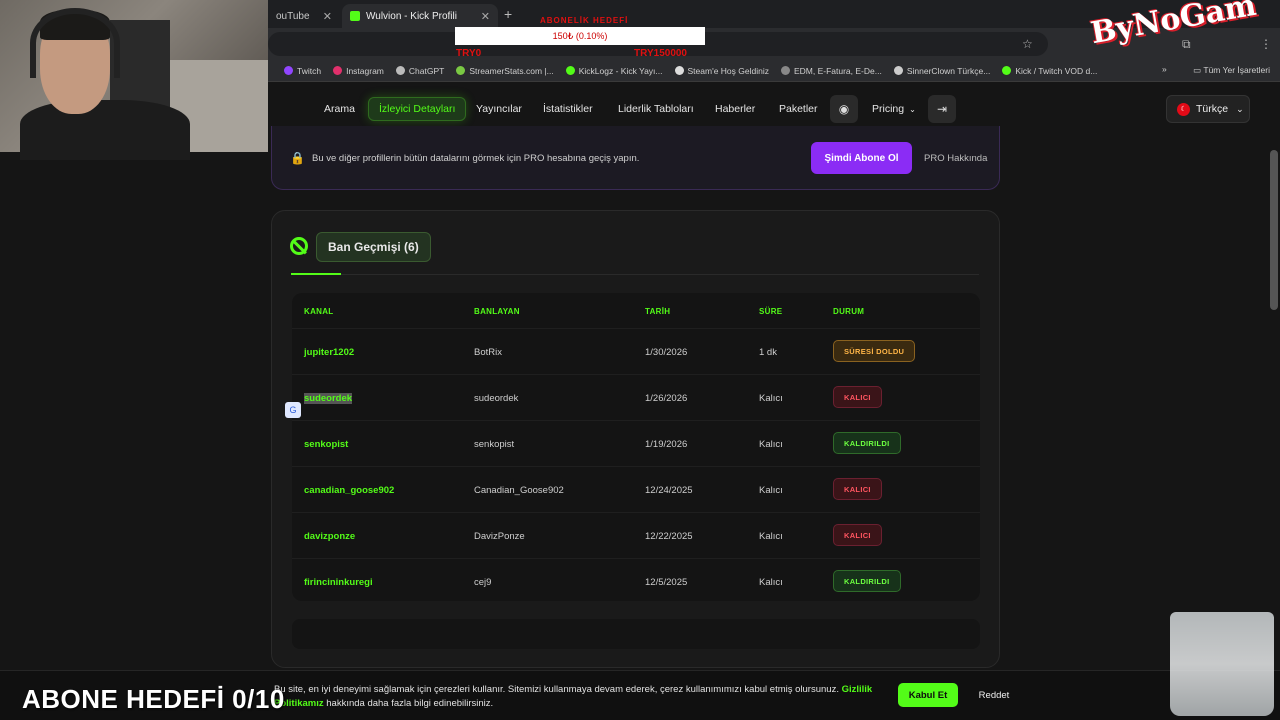 The height and width of the screenshot is (720, 1280). I want to click on nav-label: Liderlik Tabloları, so click(656, 109).